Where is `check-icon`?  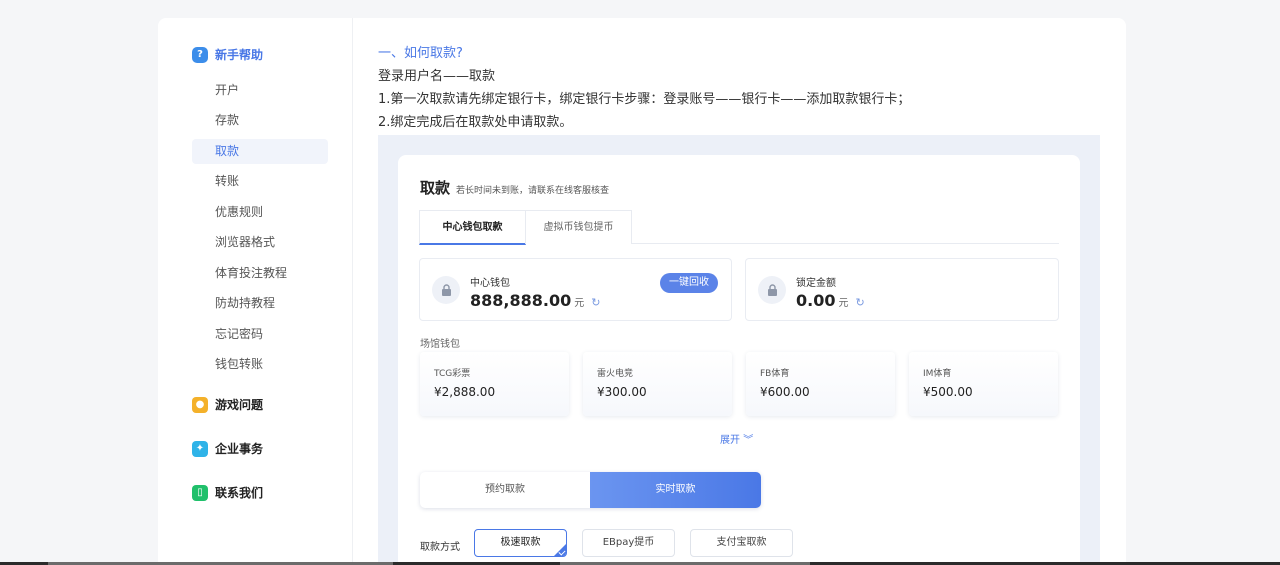 check-icon is located at coordinates (559, 549).